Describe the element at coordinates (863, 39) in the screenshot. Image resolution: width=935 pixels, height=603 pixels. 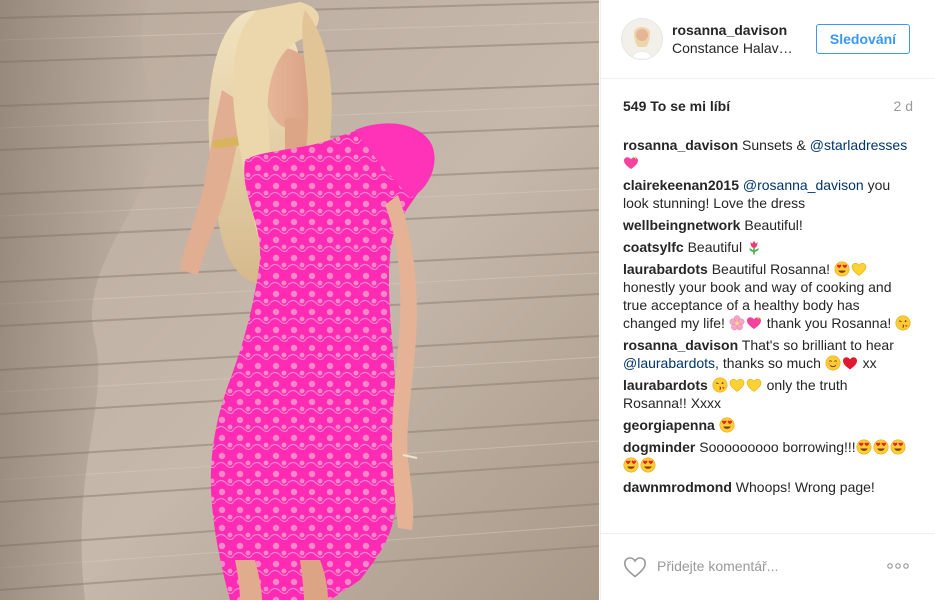
I see `follow-button: Sledování` at that location.